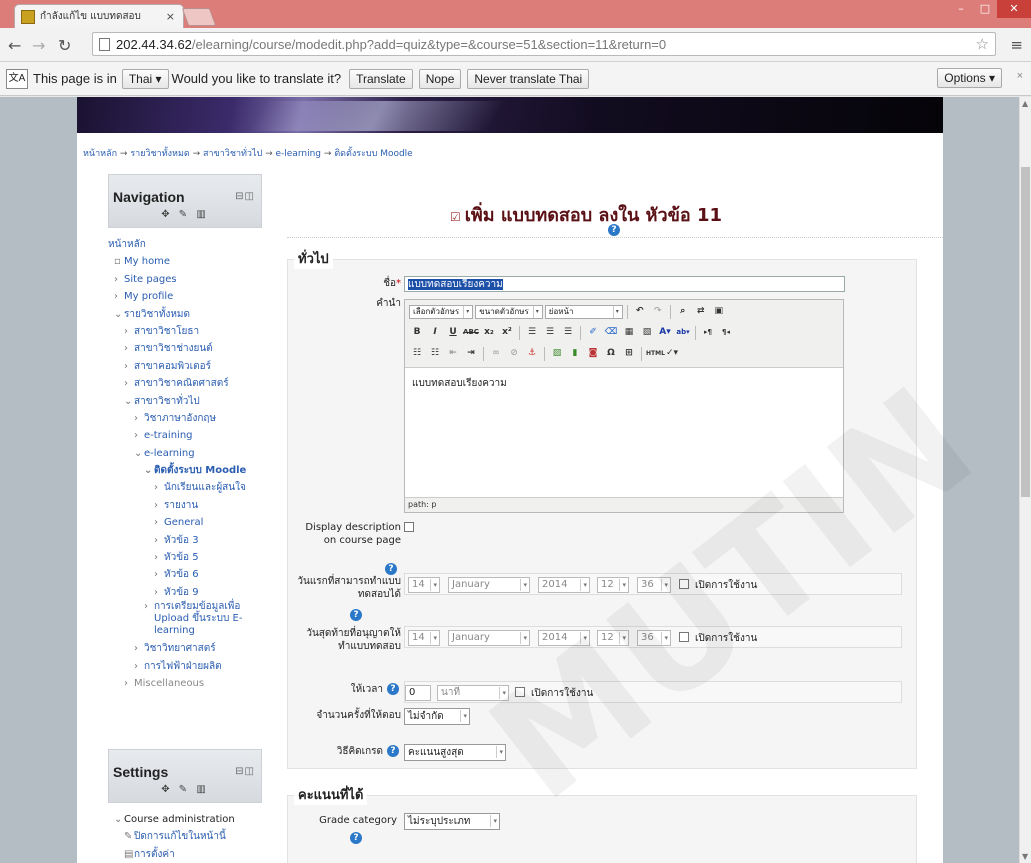 The image size is (1031, 863). I want to click on breadcrumb-course: ติดตั้งระบบ Moodle, so click(373, 154).